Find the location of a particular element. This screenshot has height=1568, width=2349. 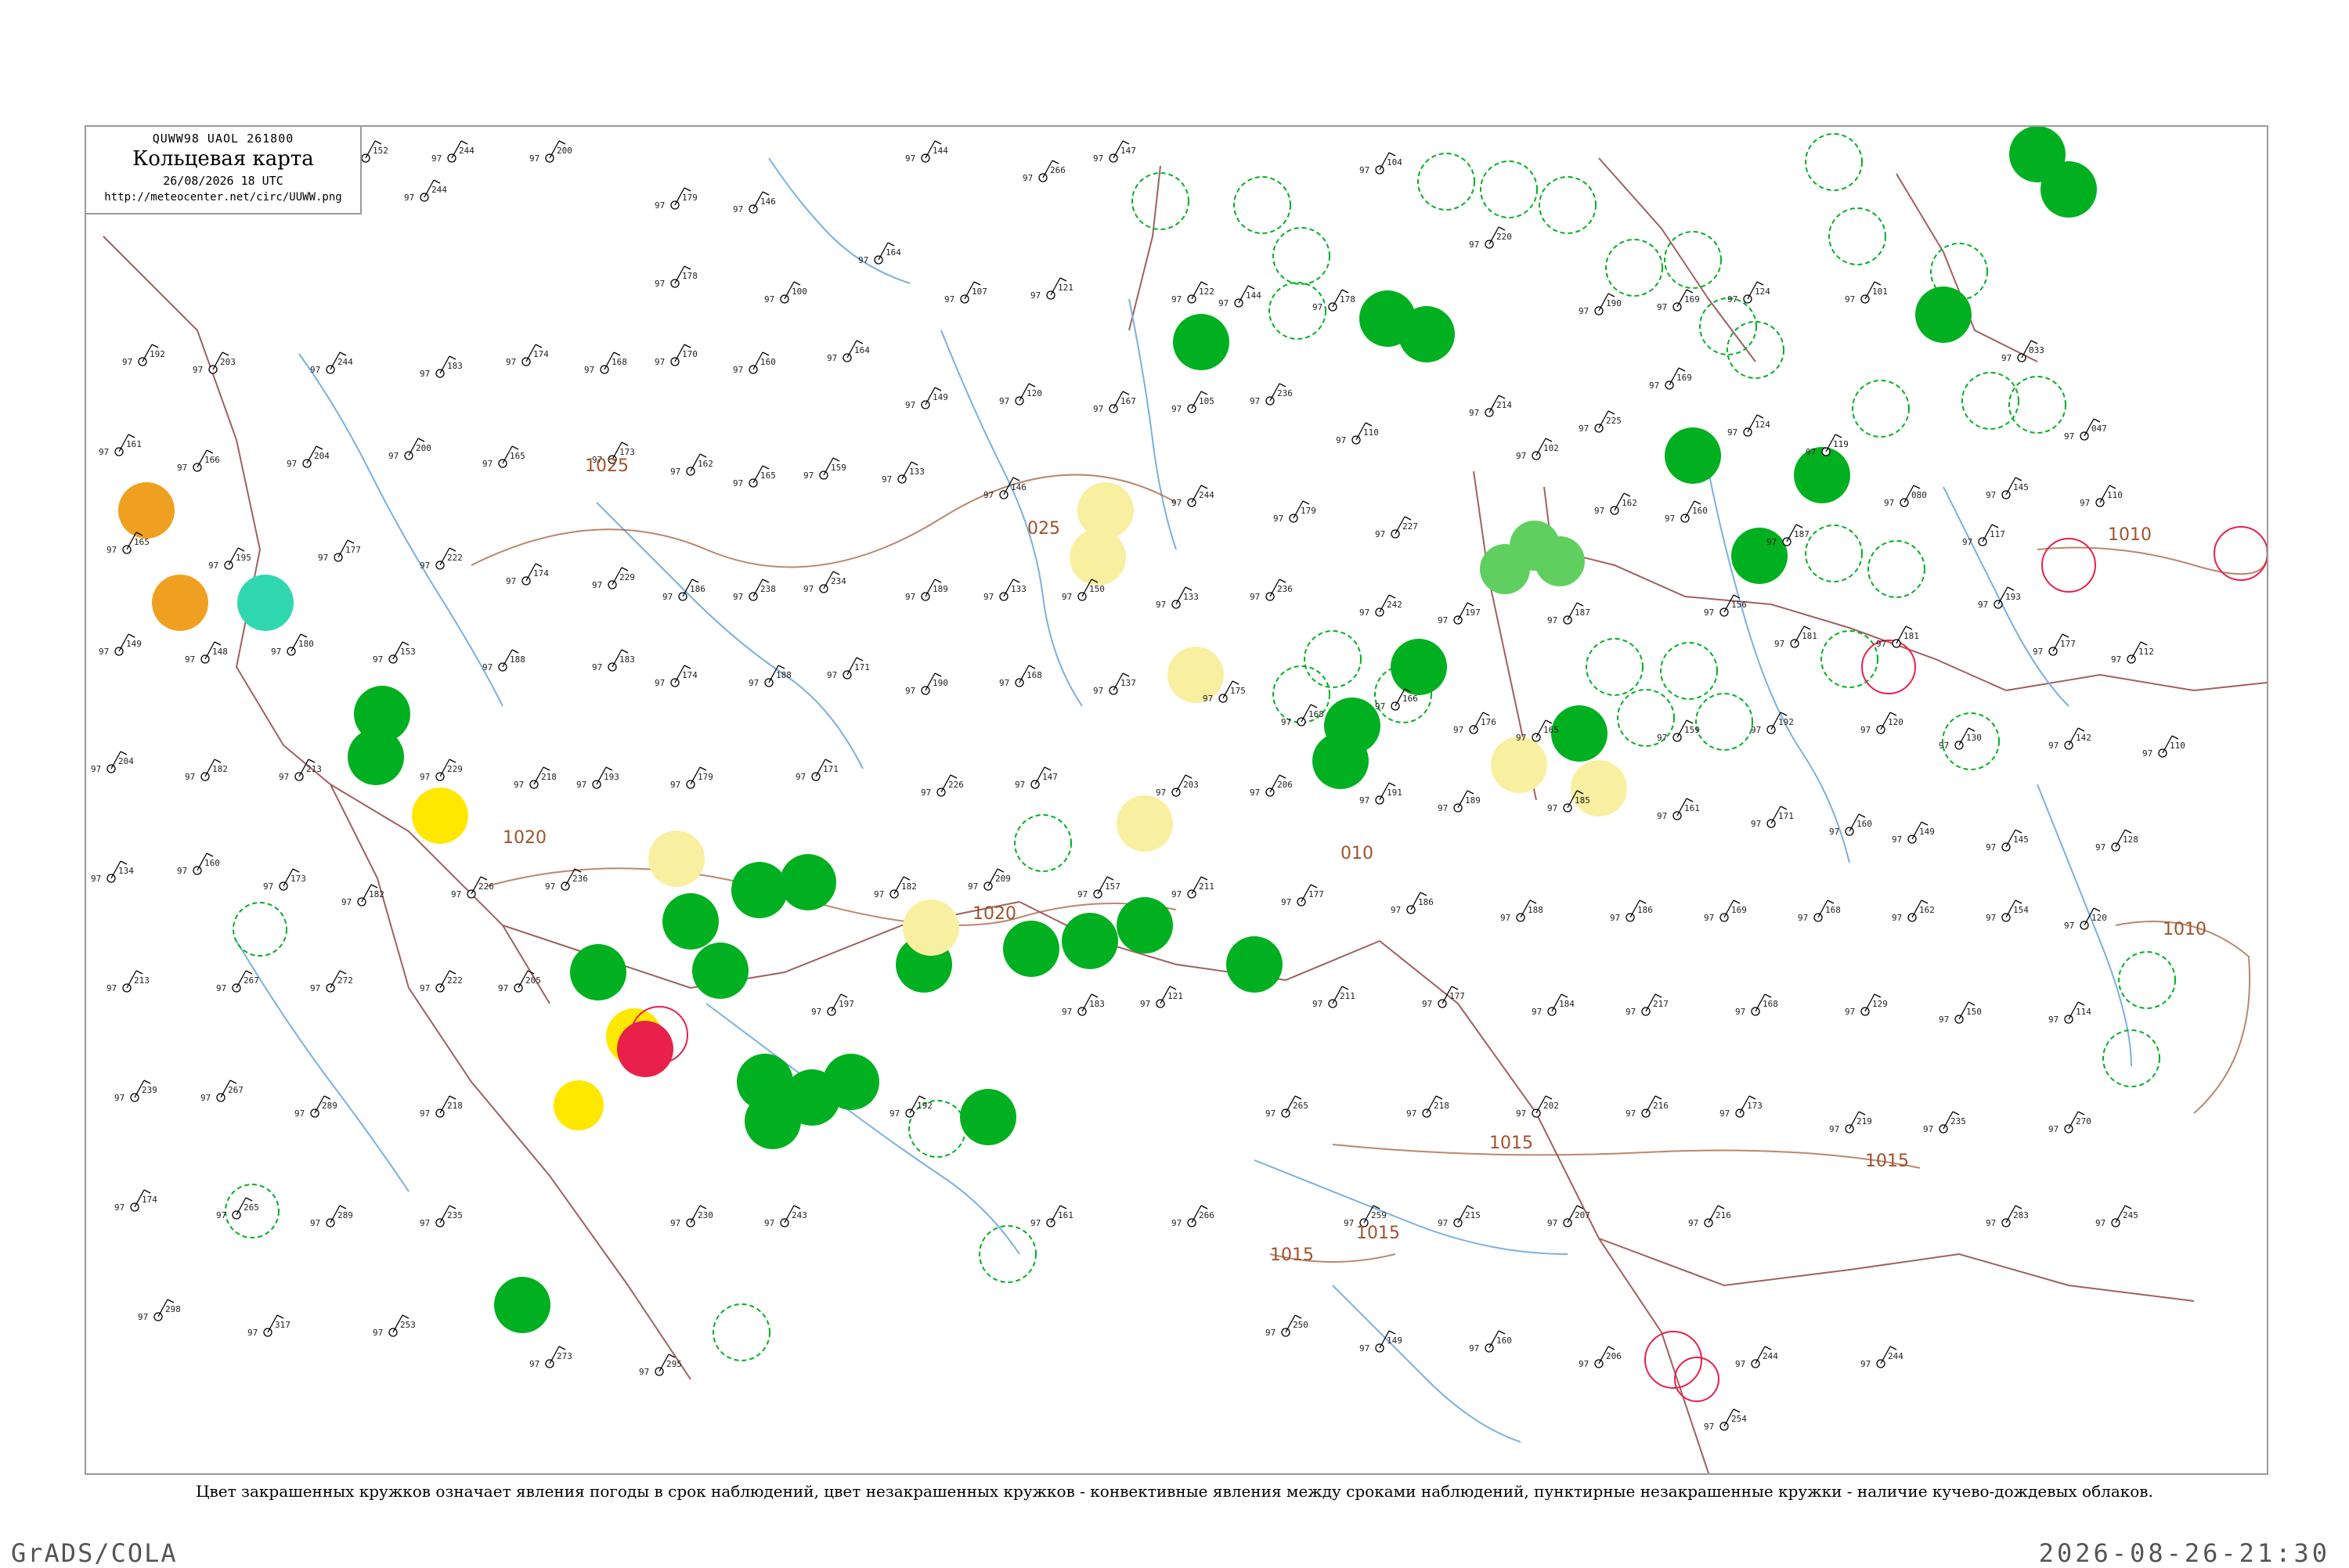

station-plot: 145 97 is located at coordinates (2008, 488).